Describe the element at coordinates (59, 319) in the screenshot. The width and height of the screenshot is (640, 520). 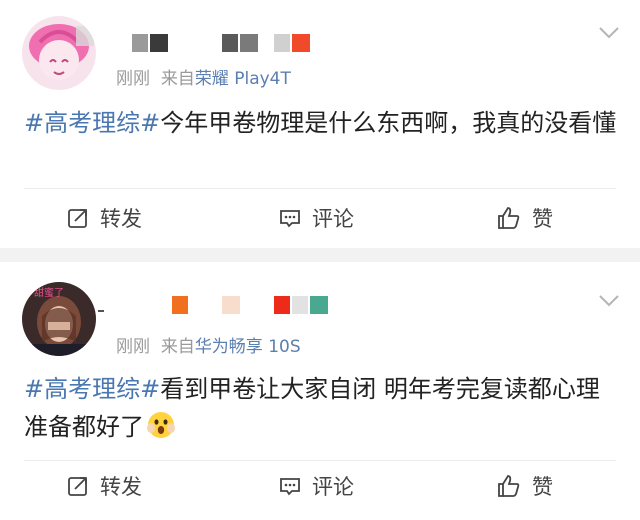
I see `avatar: 甜蜜了` at that location.